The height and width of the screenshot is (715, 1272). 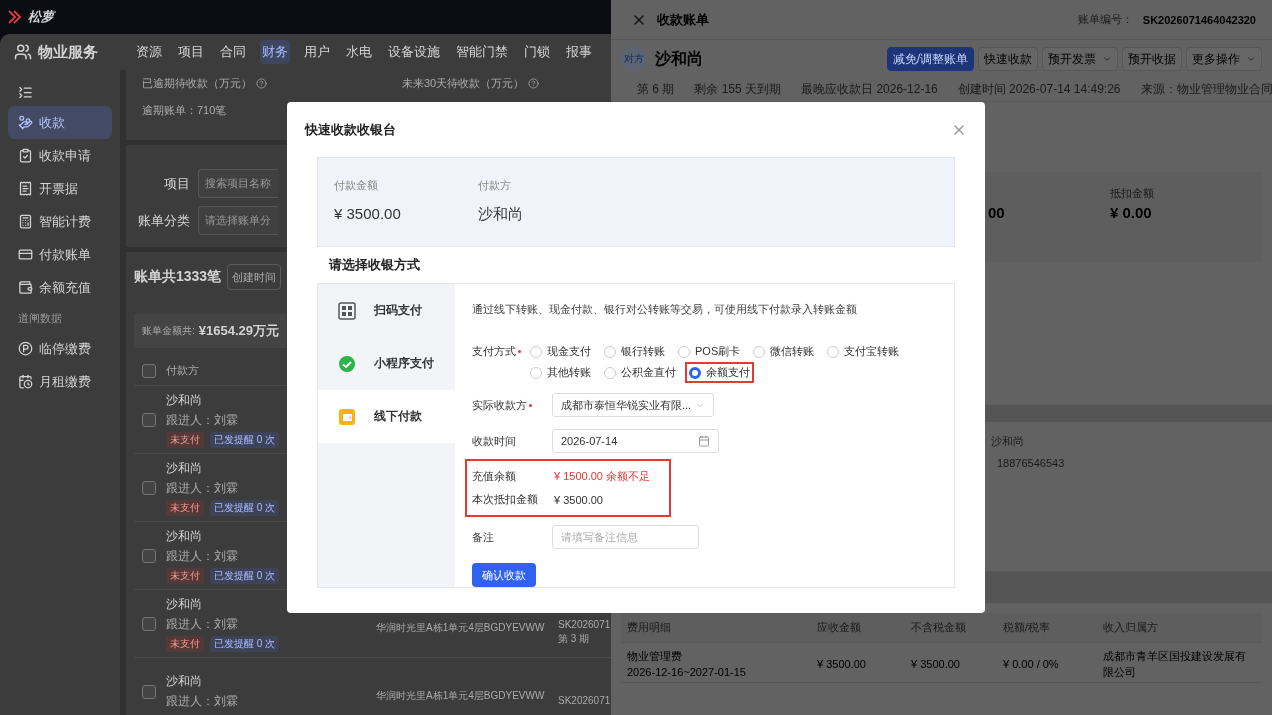 I want to click on bill-count: 账单共1333笔, so click(x=178, y=277).